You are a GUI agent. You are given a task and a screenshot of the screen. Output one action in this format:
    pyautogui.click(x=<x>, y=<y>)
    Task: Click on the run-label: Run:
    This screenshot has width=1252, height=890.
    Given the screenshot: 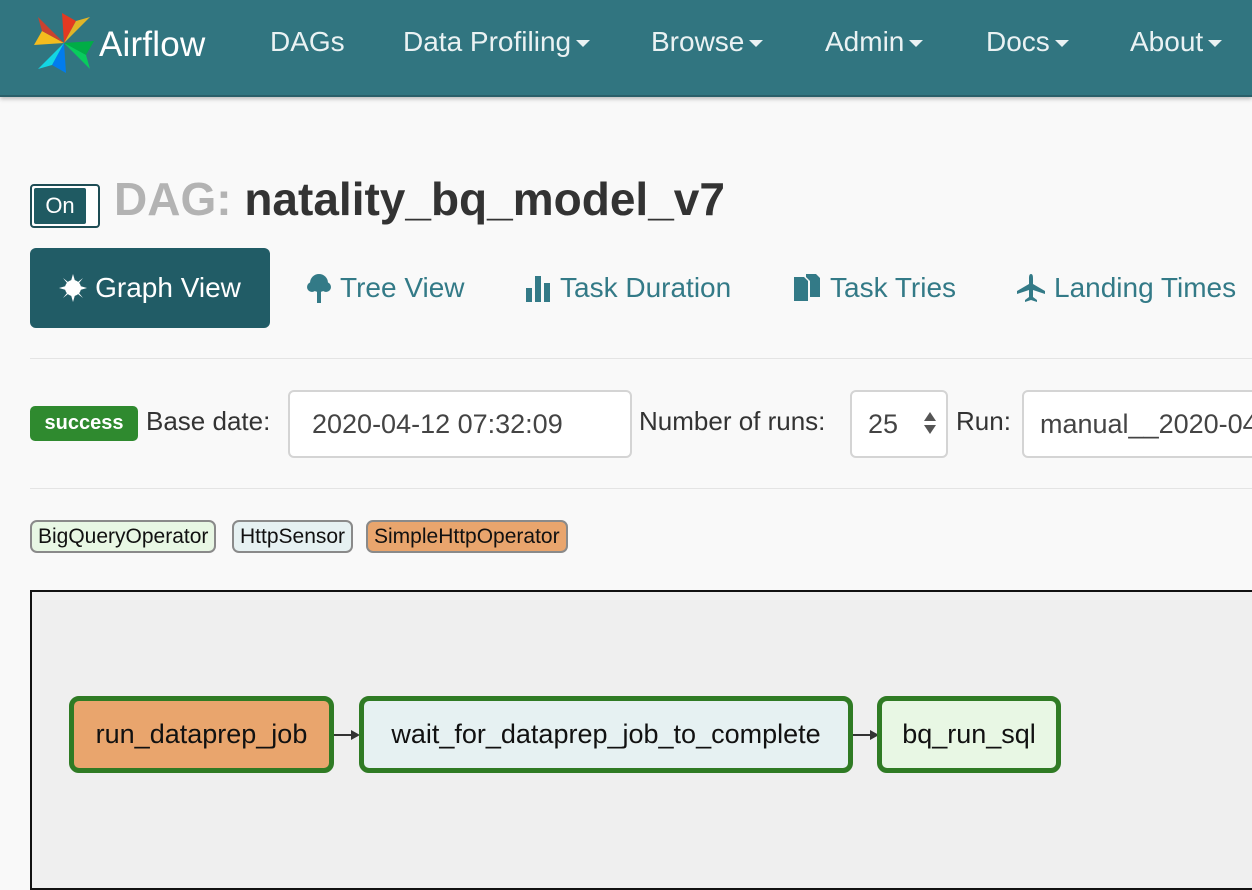 What is the action you would take?
    pyautogui.click(x=983, y=421)
    